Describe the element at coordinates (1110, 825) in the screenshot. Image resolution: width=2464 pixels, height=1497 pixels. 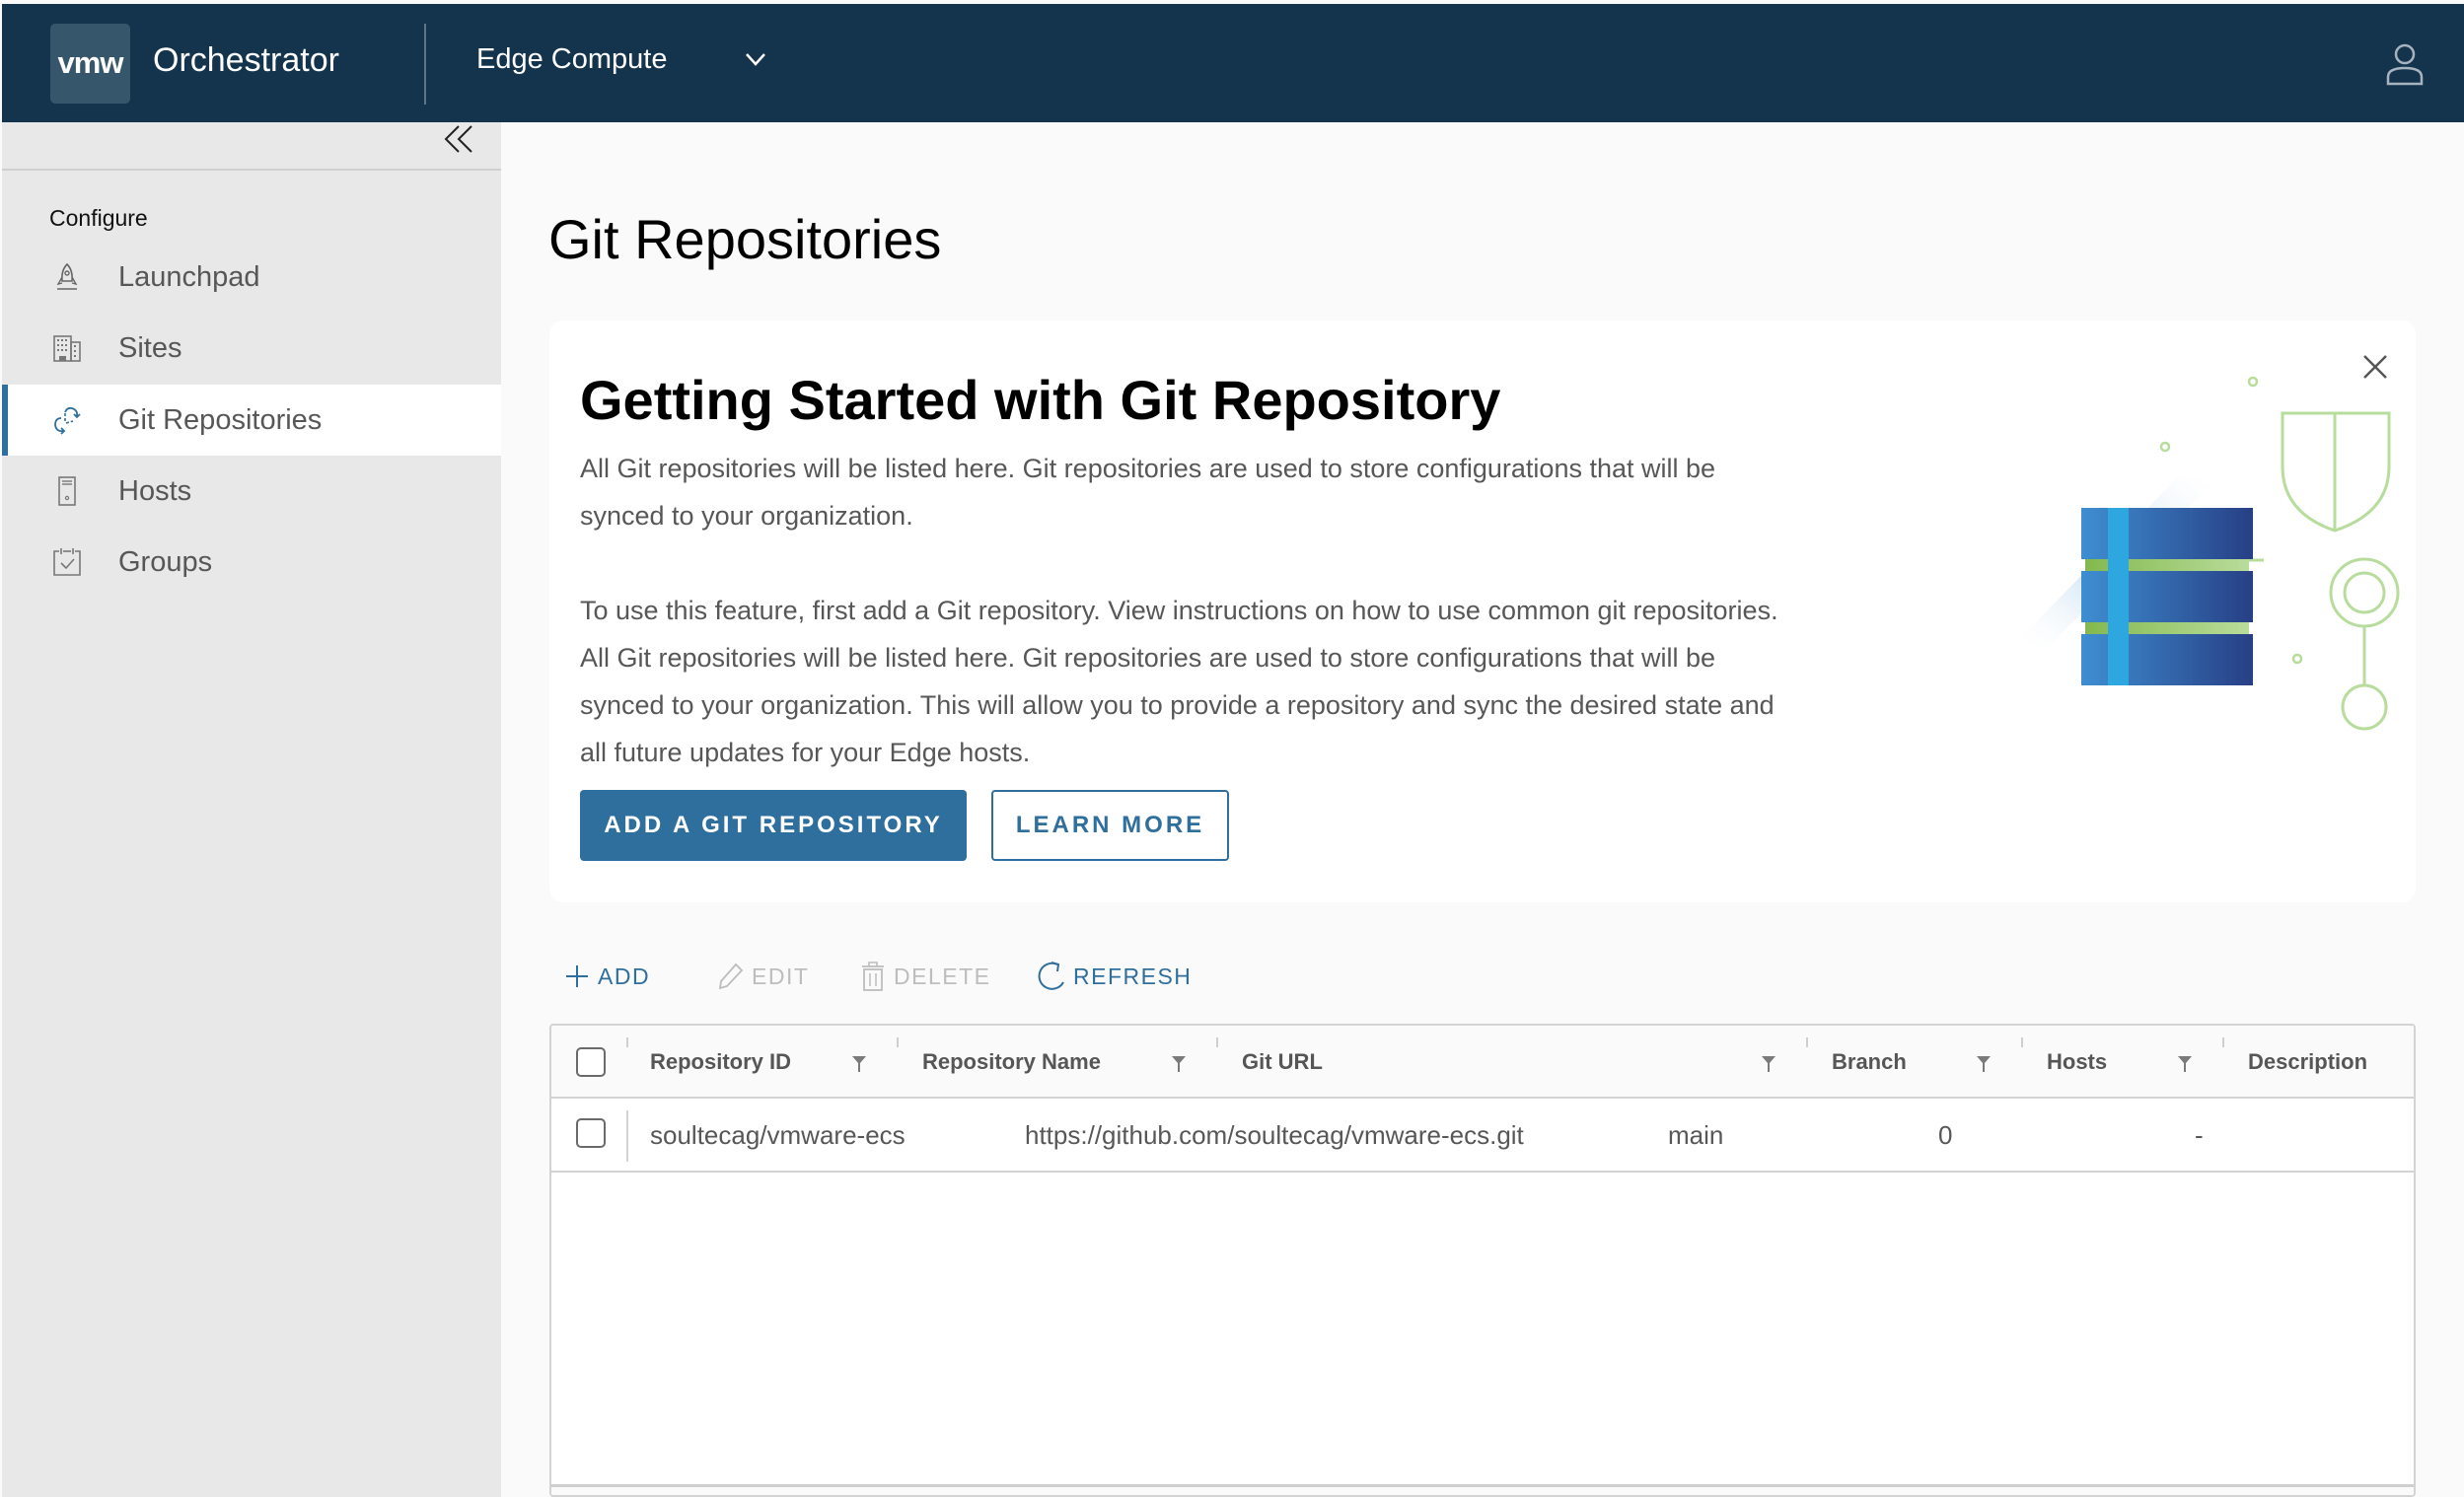
I see `learn-more-button: LEARN MORE` at that location.